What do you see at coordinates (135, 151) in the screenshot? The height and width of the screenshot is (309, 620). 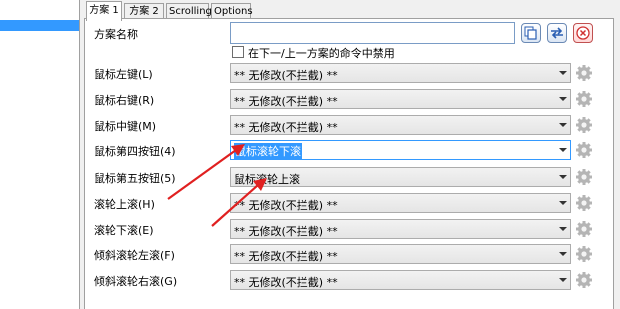 I see `mapping-label-button-4: 鼠标第四按钮(4)` at bounding box center [135, 151].